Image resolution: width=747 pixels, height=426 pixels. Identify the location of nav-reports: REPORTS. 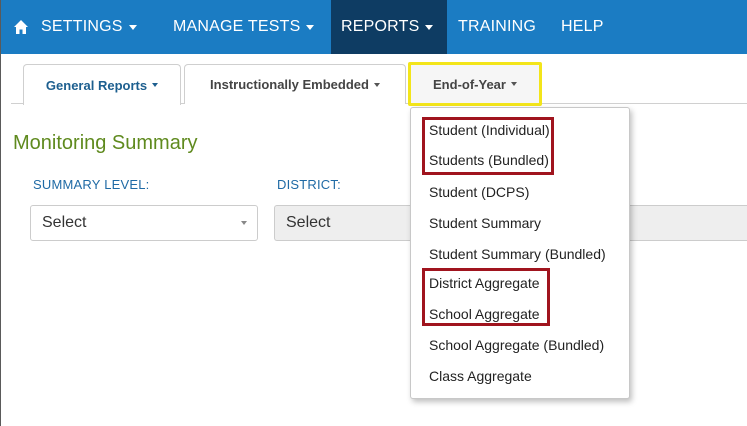
(389, 27).